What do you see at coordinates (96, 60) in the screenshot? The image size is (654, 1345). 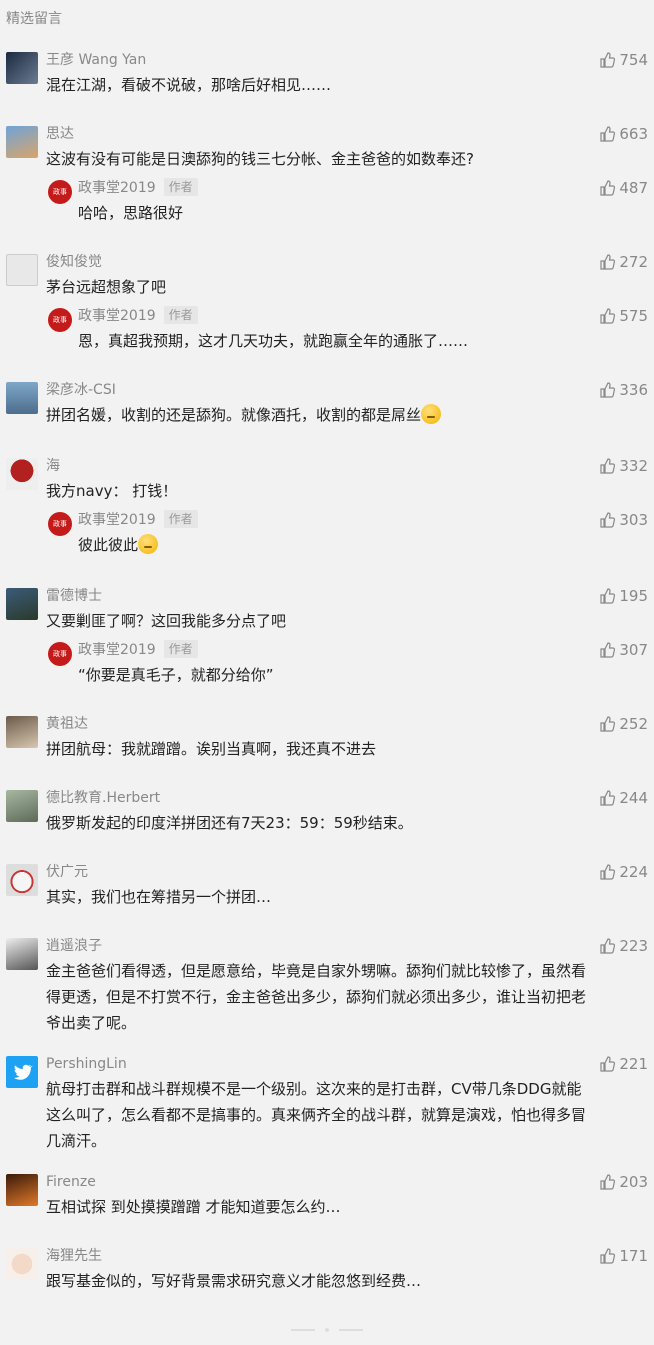 I see `commenter-name: 王彦 Wang Yan` at bounding box center [96, 60].